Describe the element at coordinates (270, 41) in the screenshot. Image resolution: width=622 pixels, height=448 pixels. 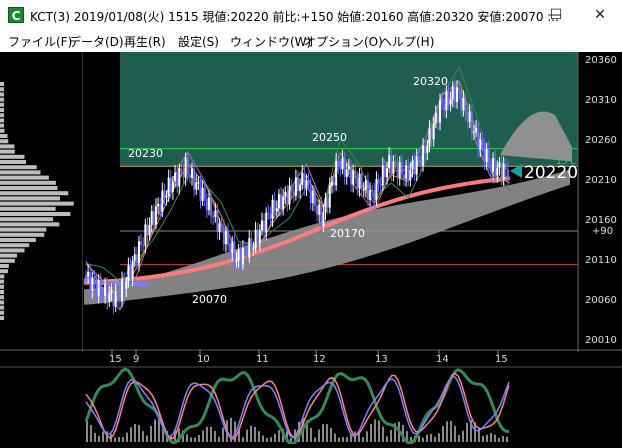
I see `menu-window: ウィンドウ(W)` at that location.